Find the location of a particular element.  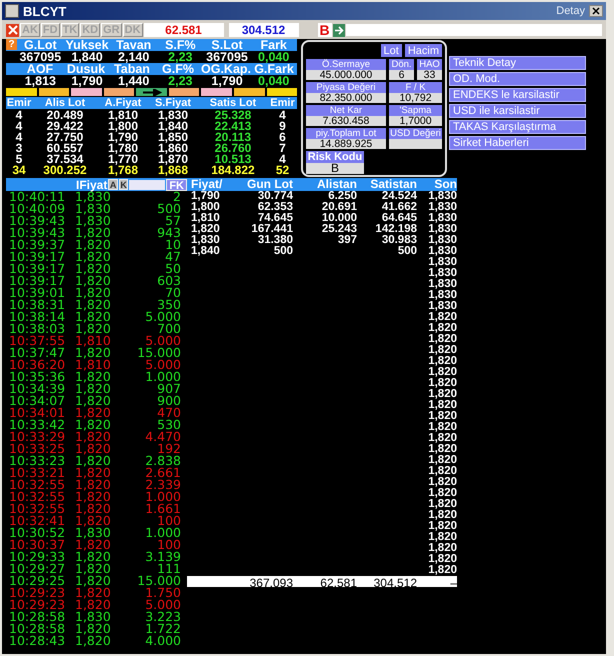

trade-lot: 900 is located at coordinates (168, 401).